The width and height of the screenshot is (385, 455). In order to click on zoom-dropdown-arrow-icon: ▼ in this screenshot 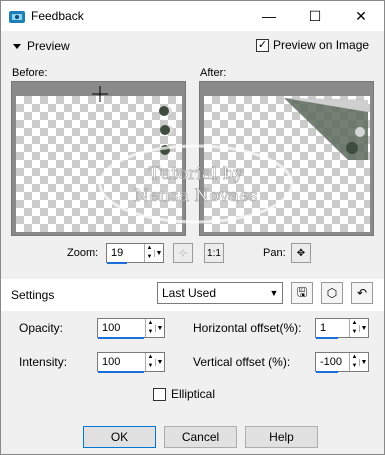, I will do `click(158, 253)`.